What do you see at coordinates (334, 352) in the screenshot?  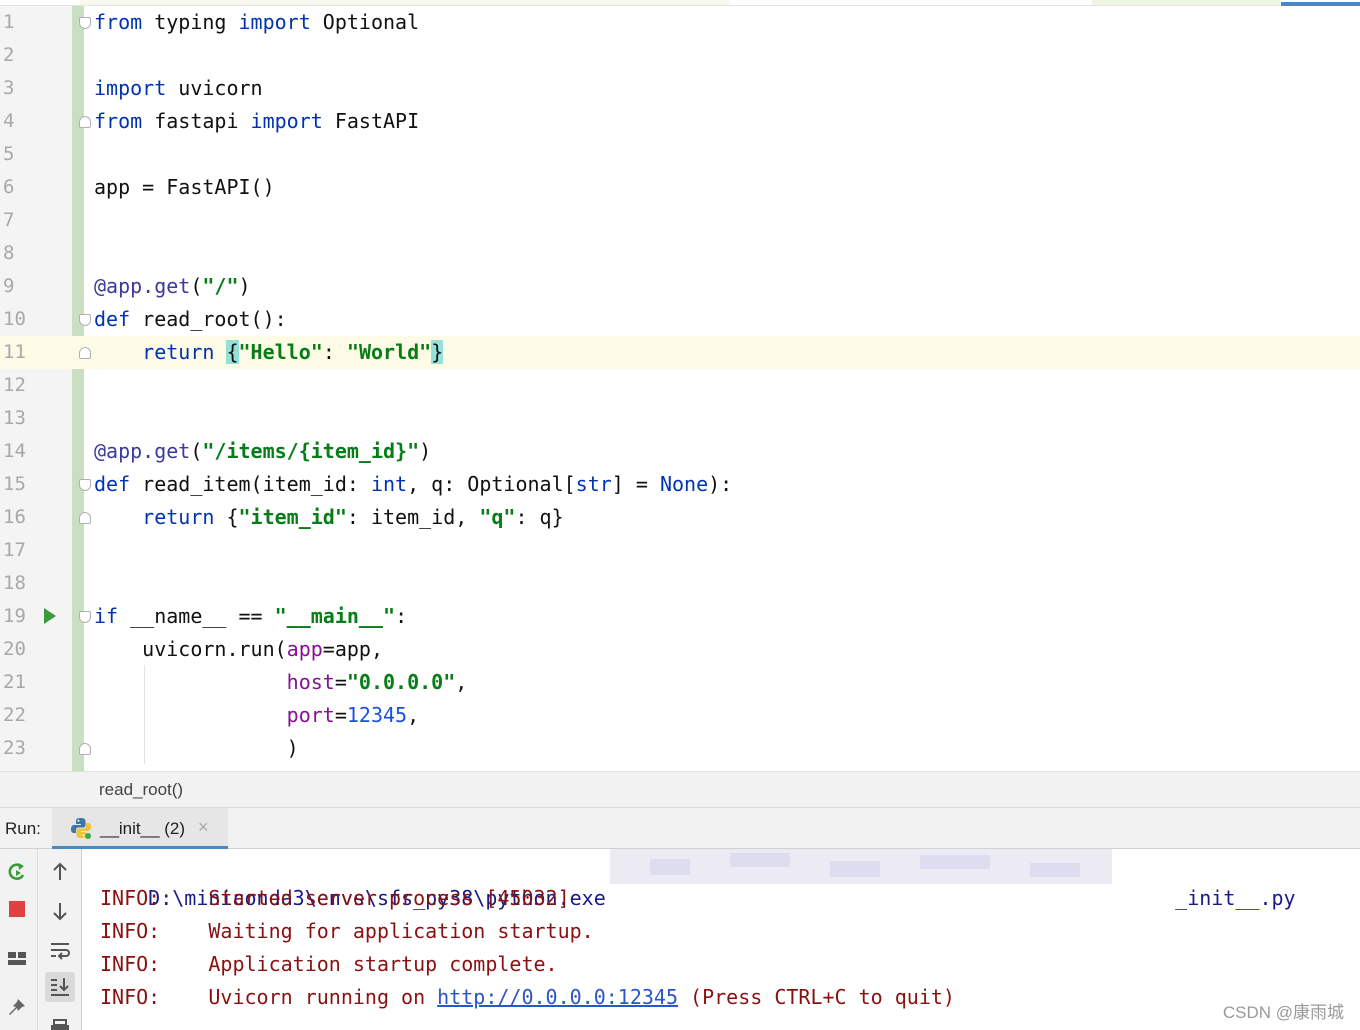 I see `code-token: :` at bounding box center [334, 352].